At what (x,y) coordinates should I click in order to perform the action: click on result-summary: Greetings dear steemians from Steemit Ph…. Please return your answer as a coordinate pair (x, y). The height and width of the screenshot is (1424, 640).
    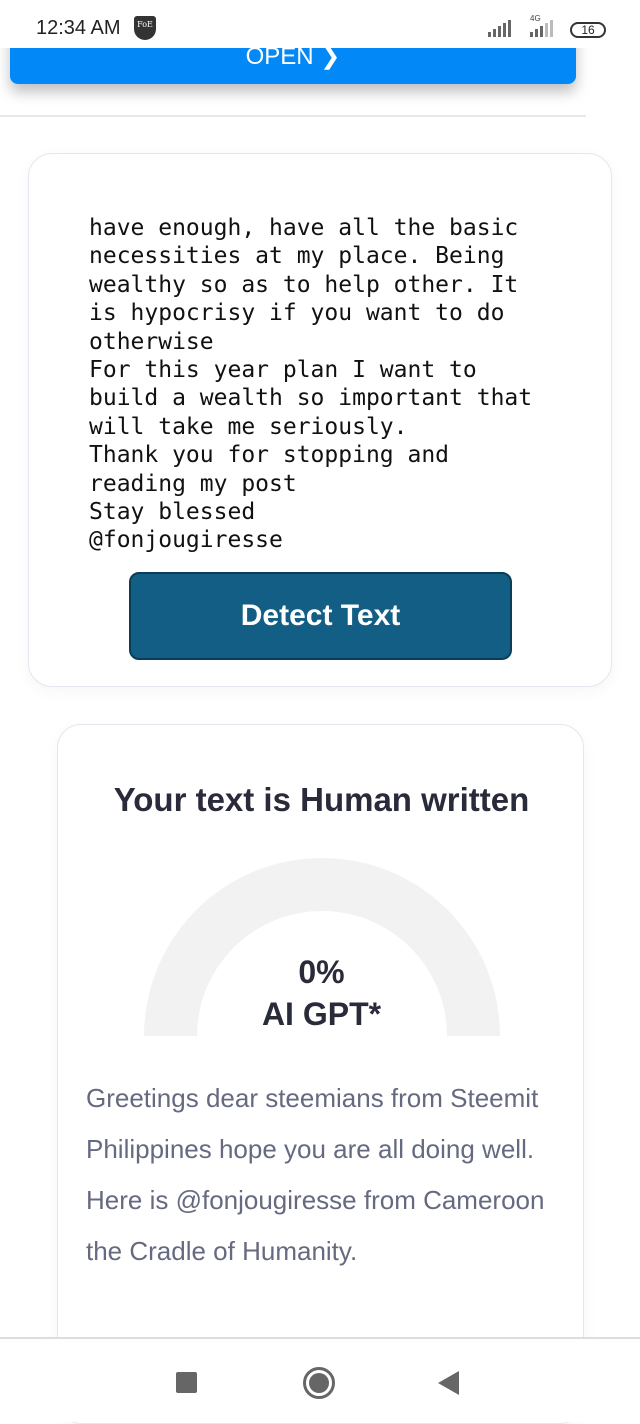
    Looking at the image, I should click on (315, 1174).